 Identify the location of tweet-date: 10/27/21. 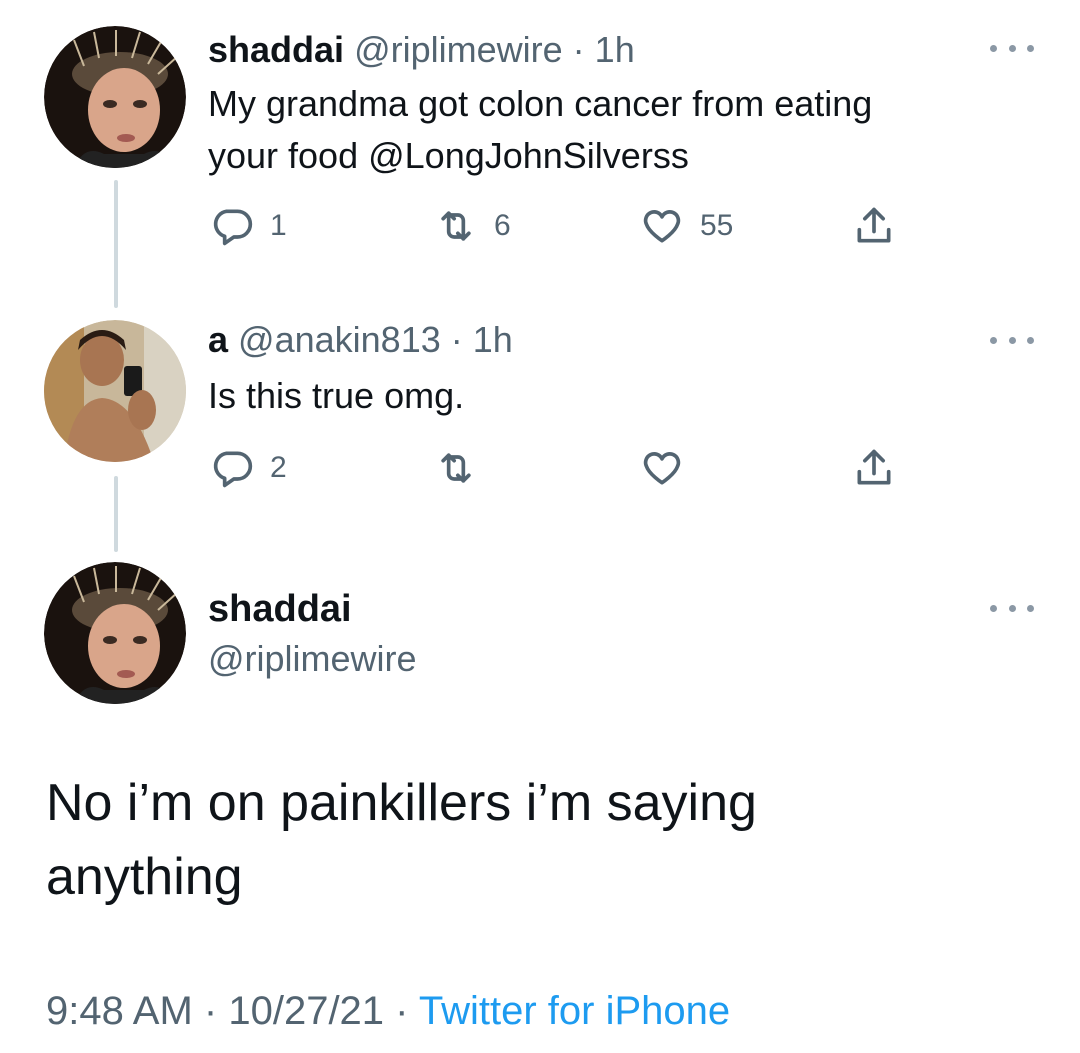
(306, 1011).